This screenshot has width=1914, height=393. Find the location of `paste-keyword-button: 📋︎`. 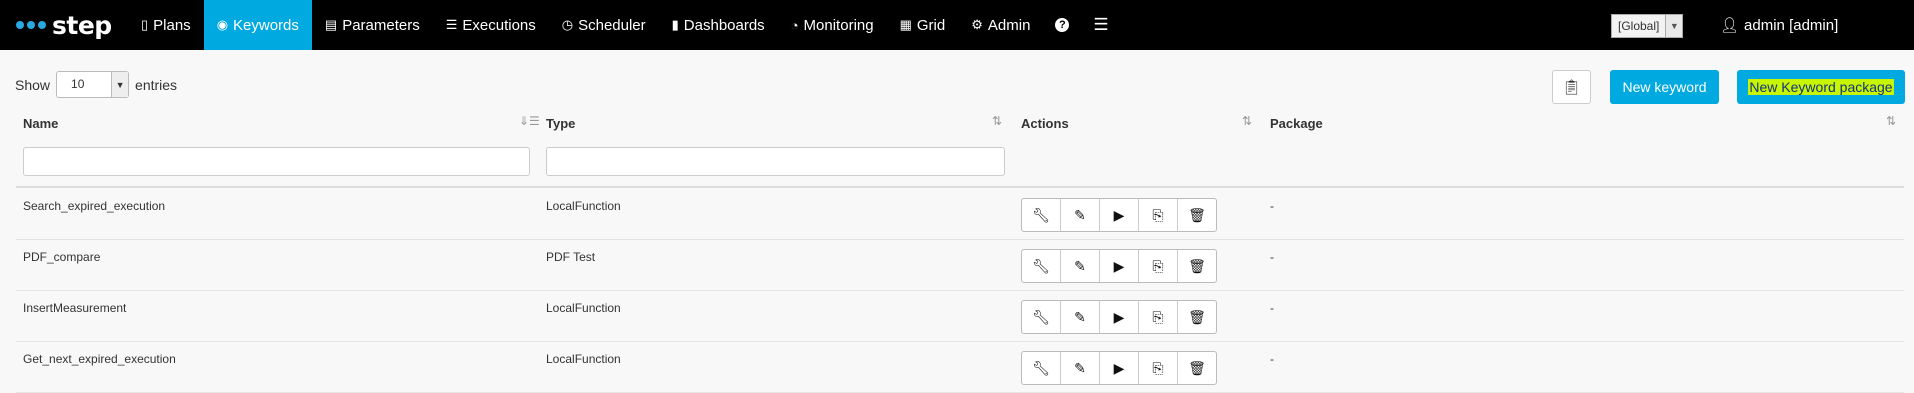

paste-keyword-button: 📋︎ is located at coordinates (1571, 87).